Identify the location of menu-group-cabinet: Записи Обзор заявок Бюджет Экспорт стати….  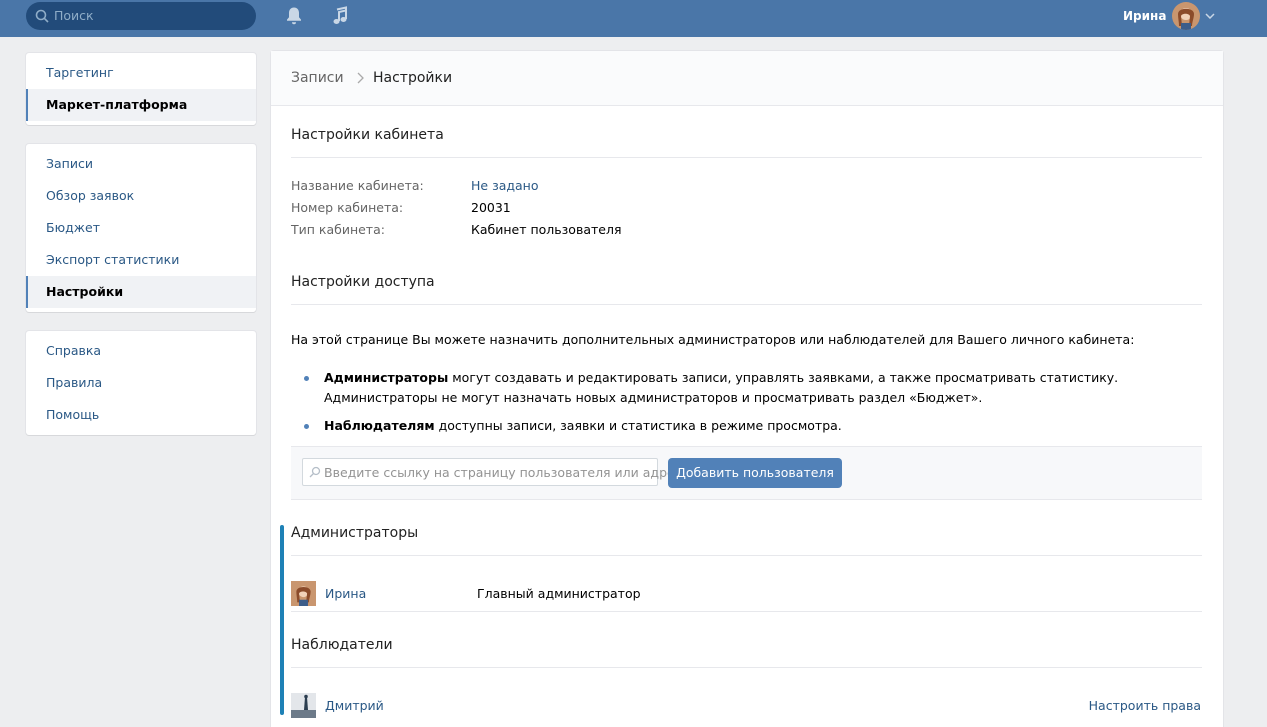
(141, 228).